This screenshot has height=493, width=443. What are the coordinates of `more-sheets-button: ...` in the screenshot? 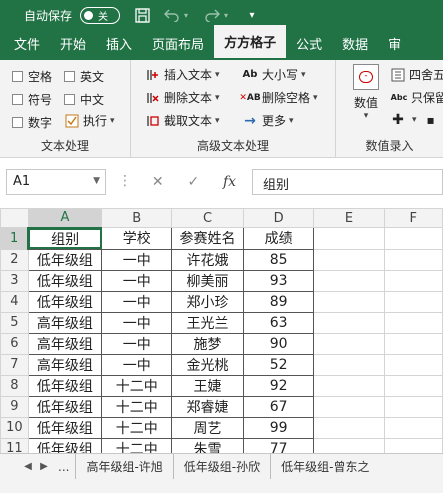 It's located at (63, 467).